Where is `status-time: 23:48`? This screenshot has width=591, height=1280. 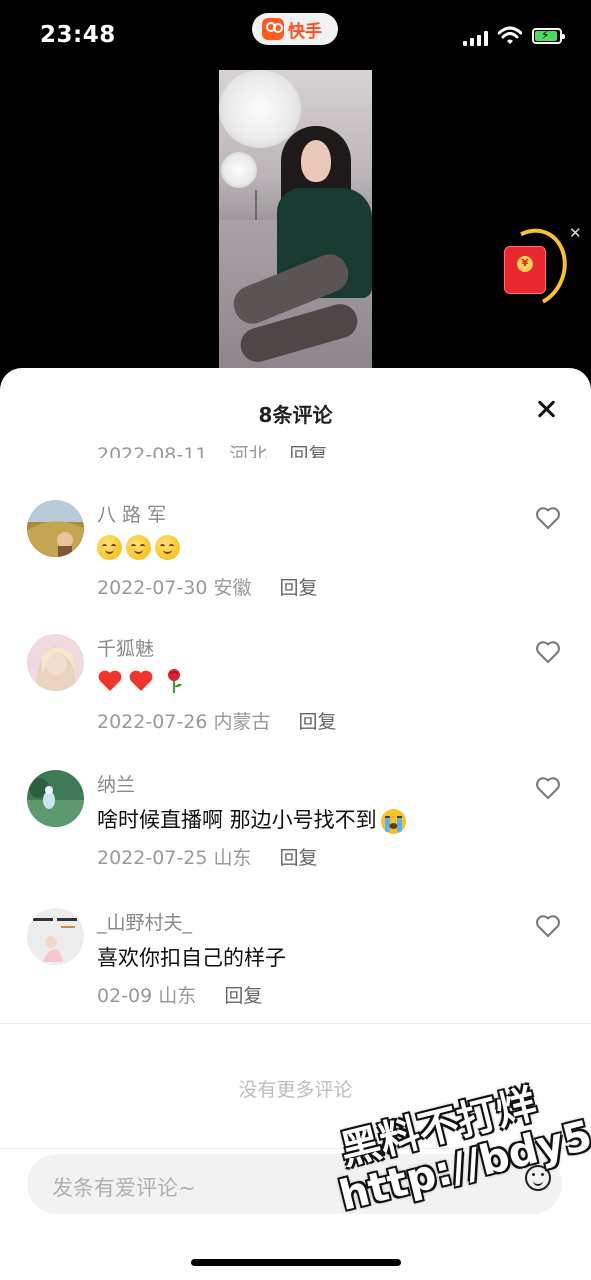
status-time: 23:48 is located at coordinates (78, 35).